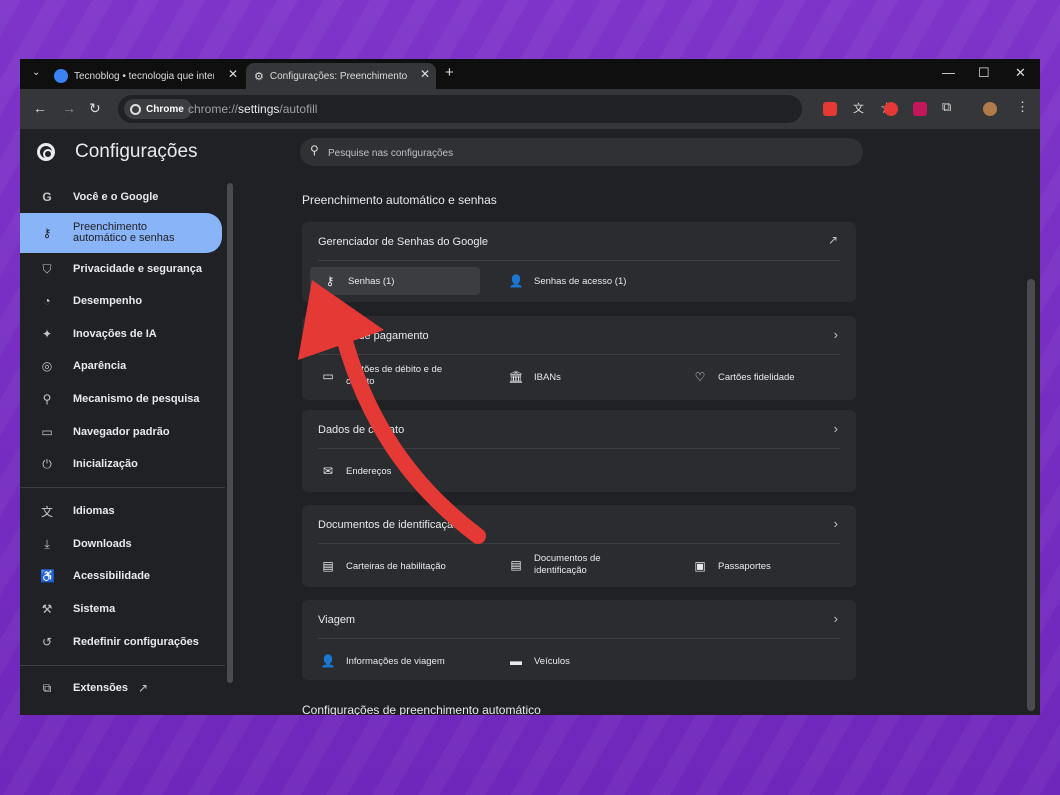 The image size is (1060, 795). I want to click on sidebar-item-languages: 文 Idiomas, so click(121, 511).